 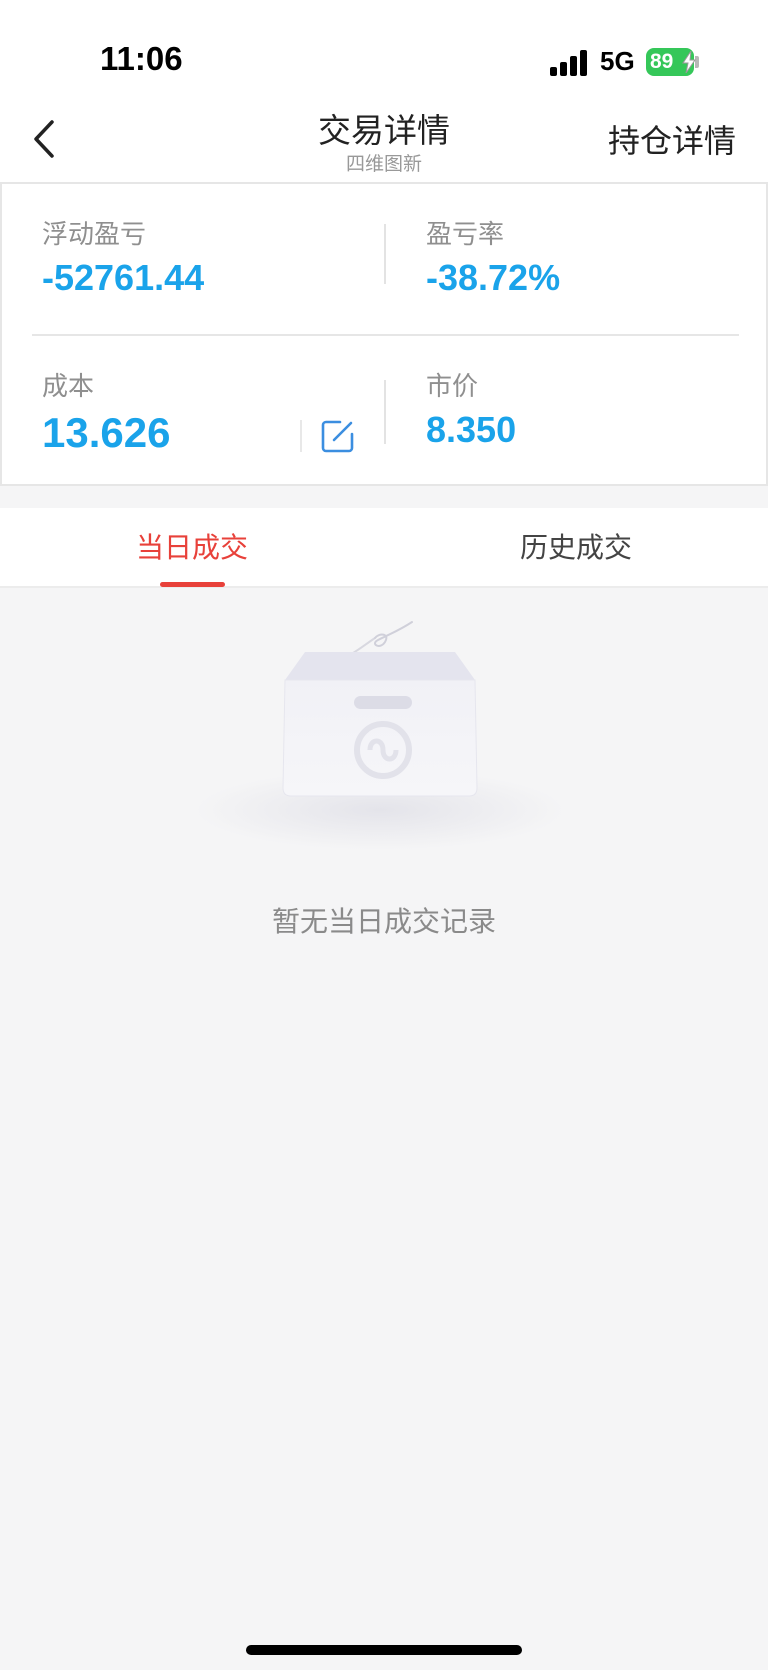 I want to click on cost-label: 成本, so click(x=68, y=387).